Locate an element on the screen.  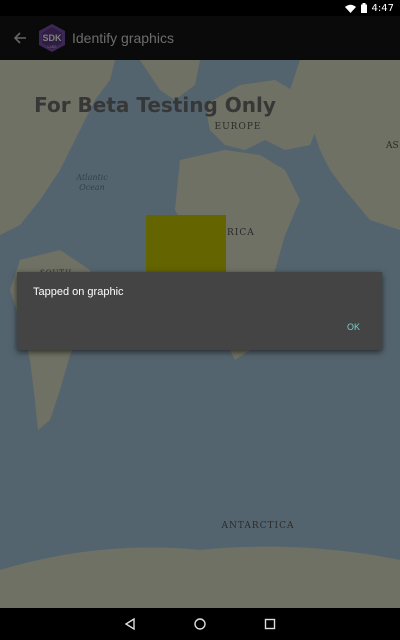
recents-square-icon is located at coordinates (270, 624).